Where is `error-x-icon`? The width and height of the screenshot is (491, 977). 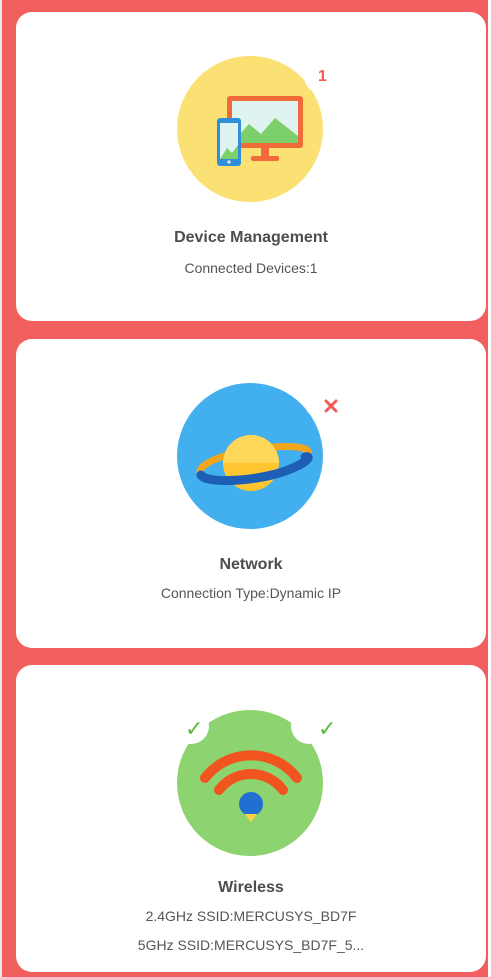 error-x-icon is located at coordinates (331, 406).